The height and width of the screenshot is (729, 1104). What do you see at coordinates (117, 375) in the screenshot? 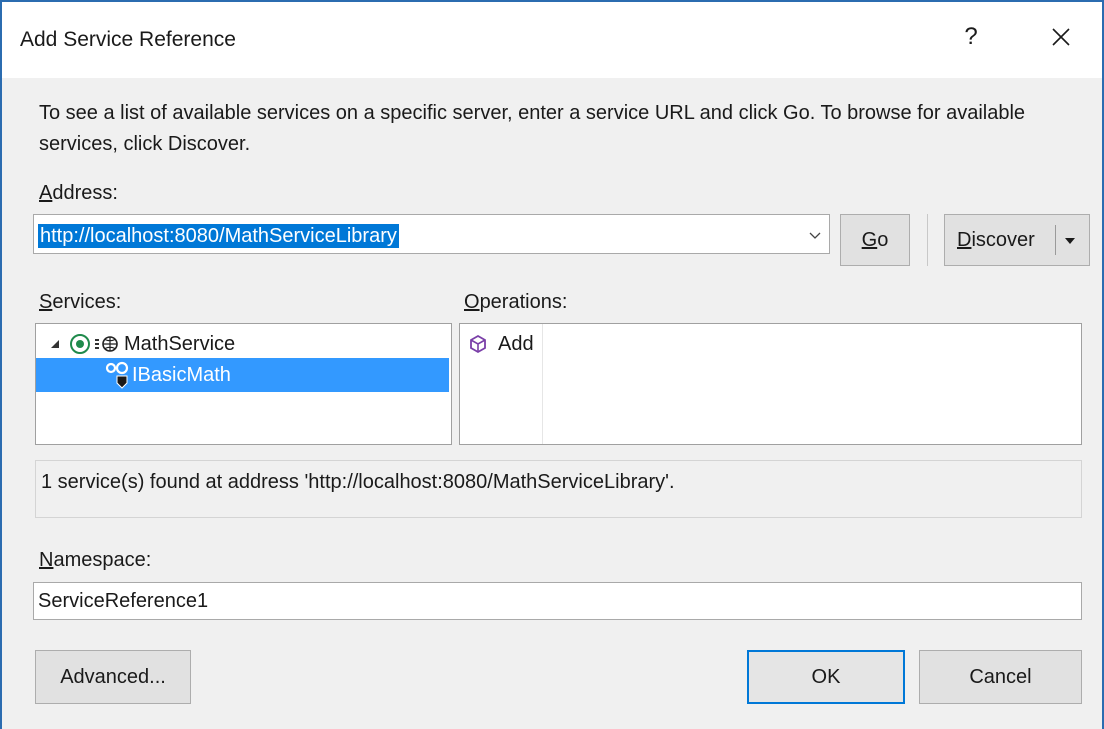
I see `contract-interface-icon` at bounding box center [117, 375].